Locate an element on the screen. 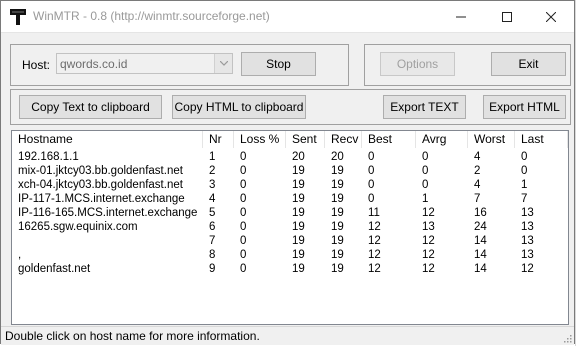 Image resolution: width=587 pixels, height=346 pixels. minimize-icon is located at coordinates (461, 16).